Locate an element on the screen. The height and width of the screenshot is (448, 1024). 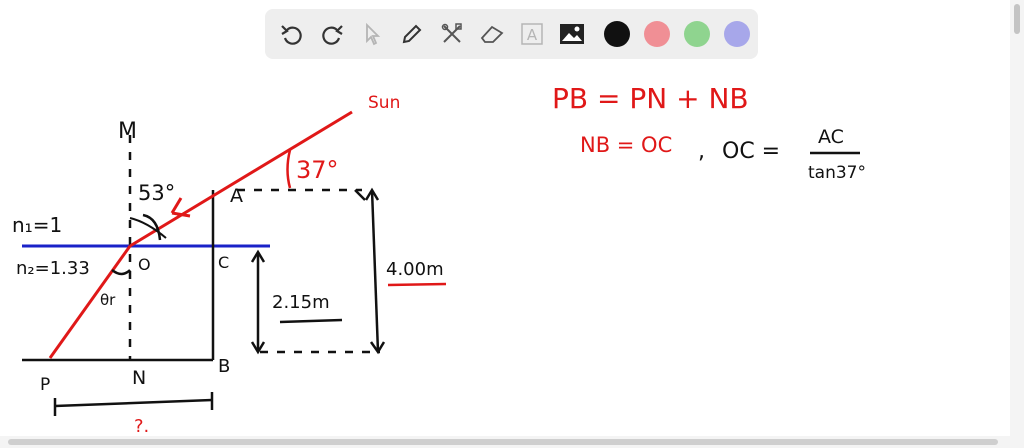
angle-theta-arc is located at coordinates (121, 272).